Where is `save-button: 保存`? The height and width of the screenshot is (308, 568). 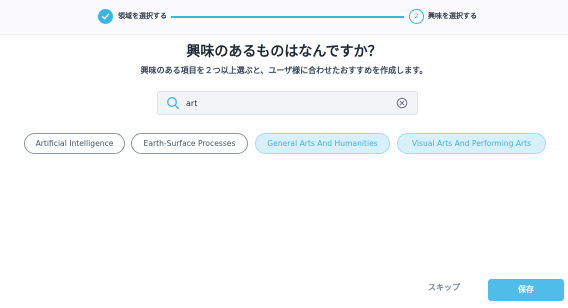 save-button: 保存 is located at coordinates (526, 290).